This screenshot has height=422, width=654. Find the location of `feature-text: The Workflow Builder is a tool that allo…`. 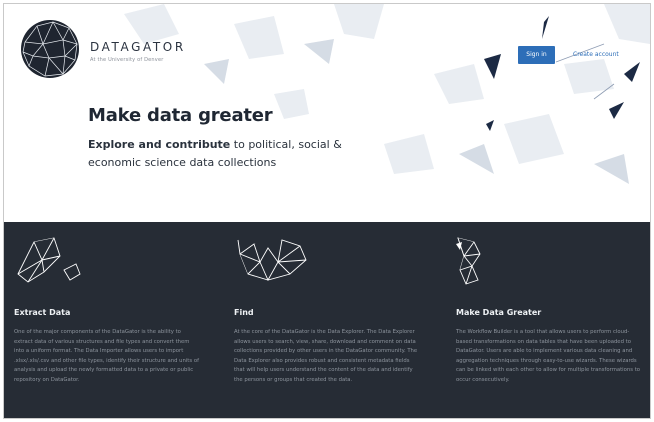

feature-text: The Workflow Builder is a tool that allo… is located at coordinates (548, 356).